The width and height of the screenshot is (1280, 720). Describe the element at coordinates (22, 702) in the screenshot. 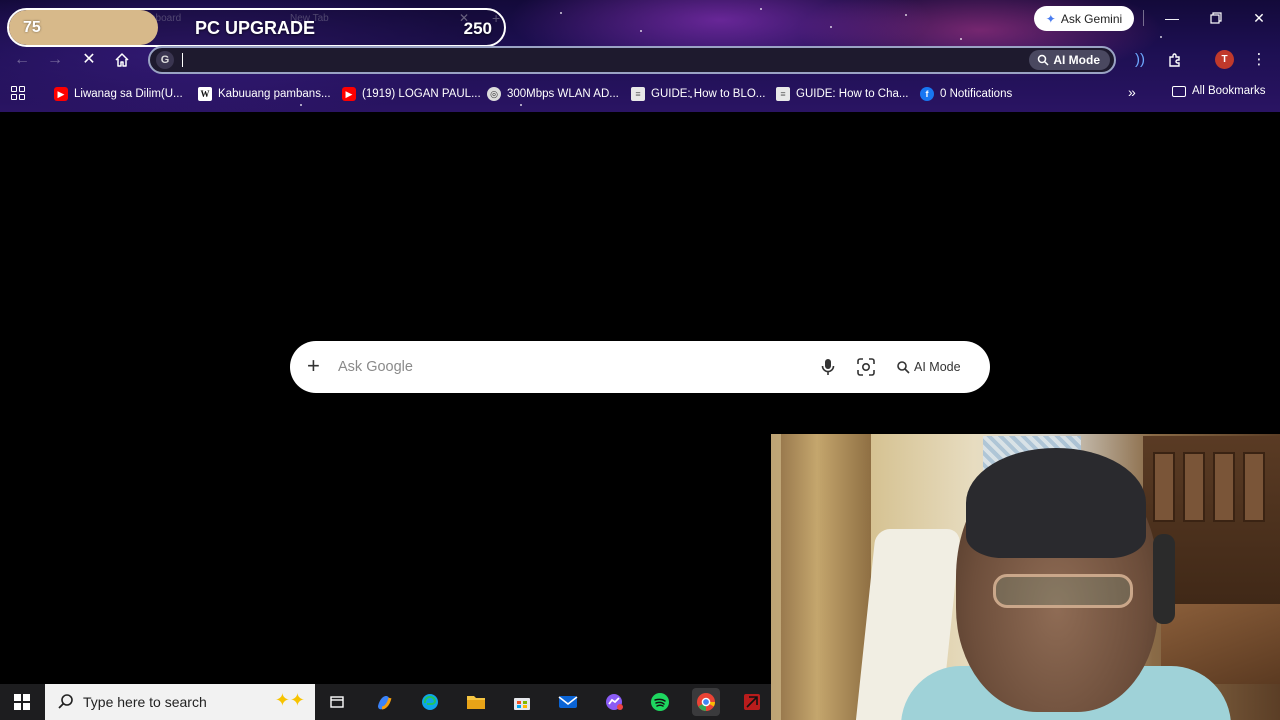

I see `windows-start-icon` at that location.